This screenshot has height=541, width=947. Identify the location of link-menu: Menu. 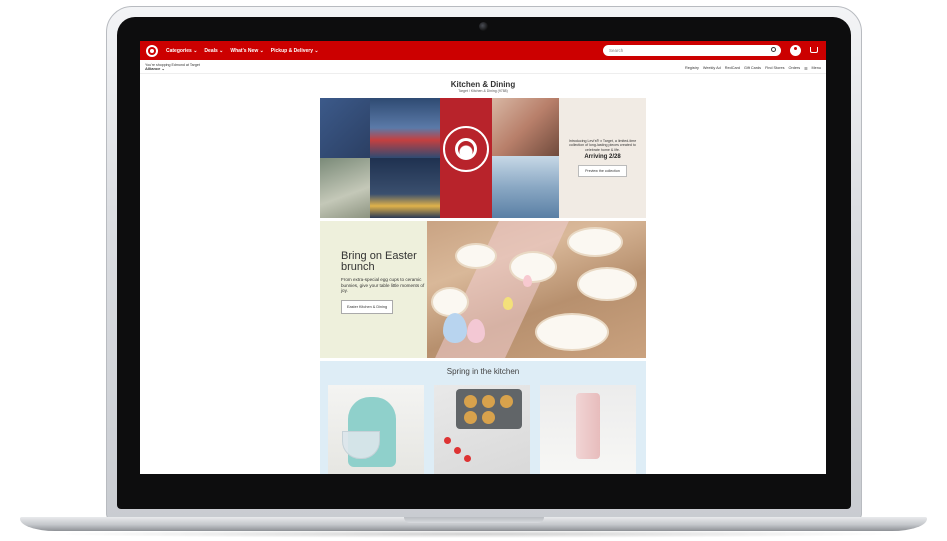
(817, 68).